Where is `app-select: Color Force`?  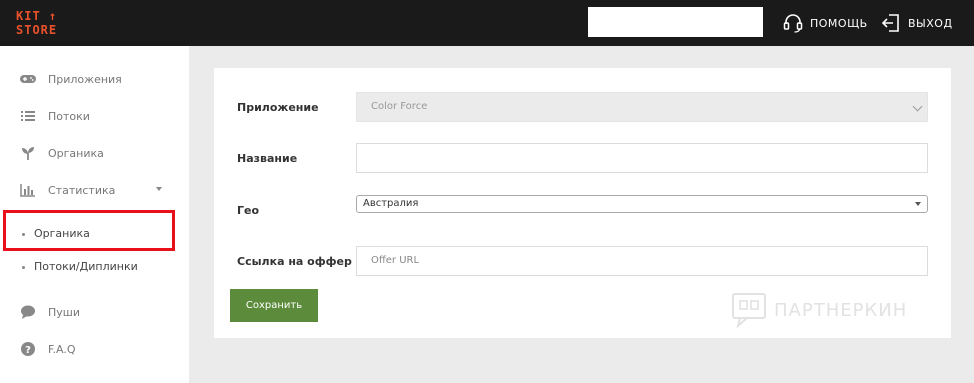 app-select: Color Force is located at coordinates (642, 107).